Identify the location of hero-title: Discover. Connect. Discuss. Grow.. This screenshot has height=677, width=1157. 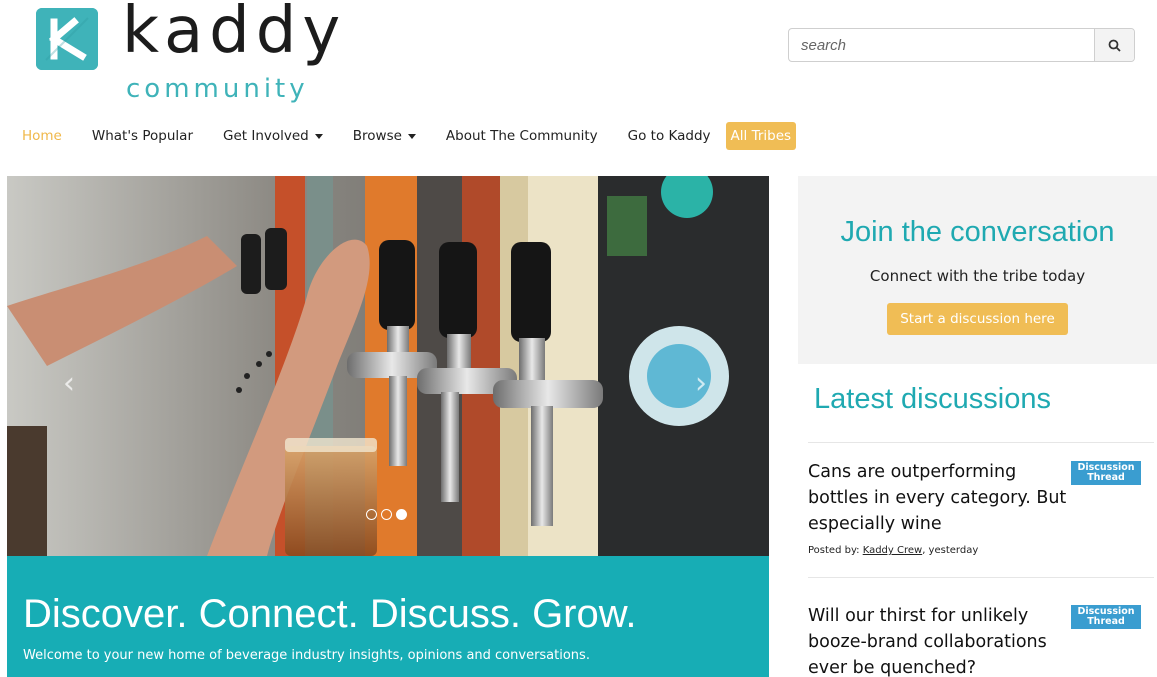
(330, 614).